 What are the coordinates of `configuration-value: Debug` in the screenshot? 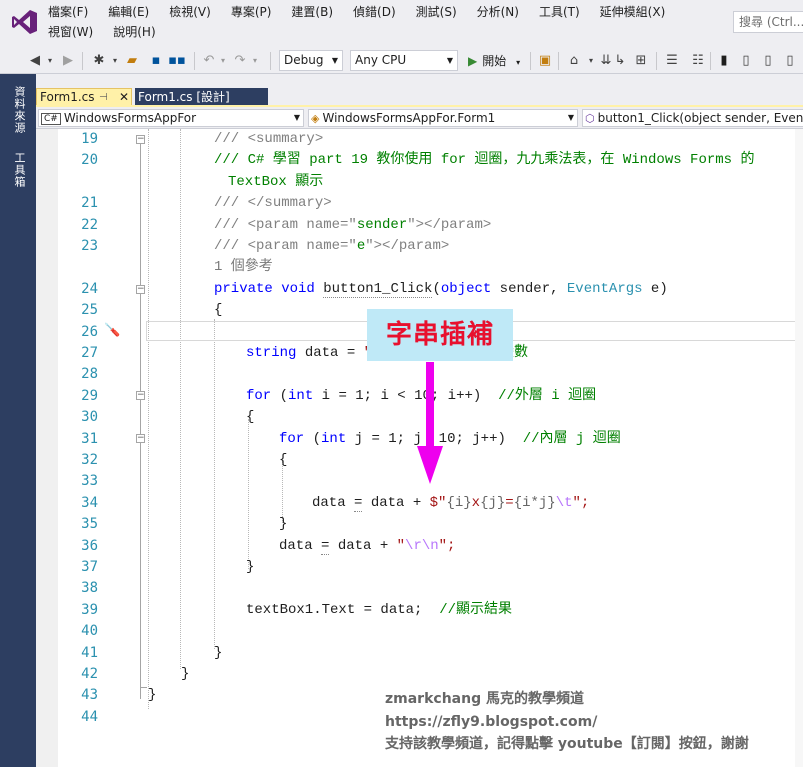 It's located at (304, 60).